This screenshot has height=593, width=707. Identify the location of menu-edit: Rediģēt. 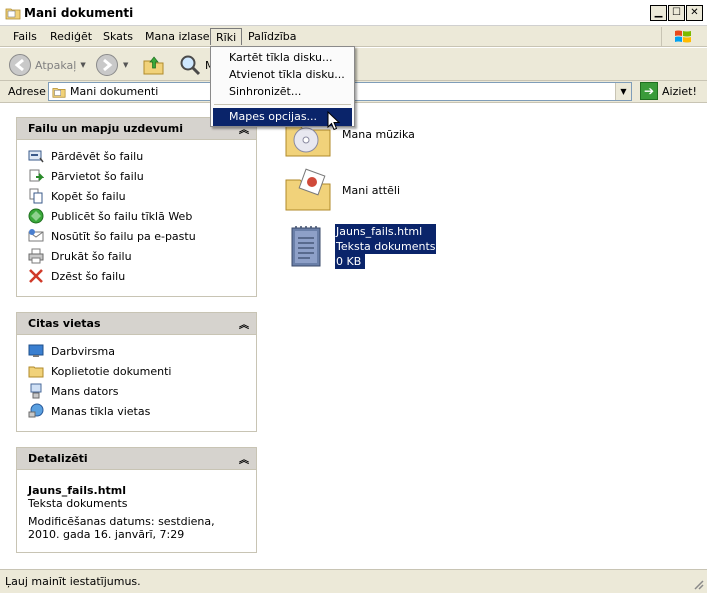
(71, 36).